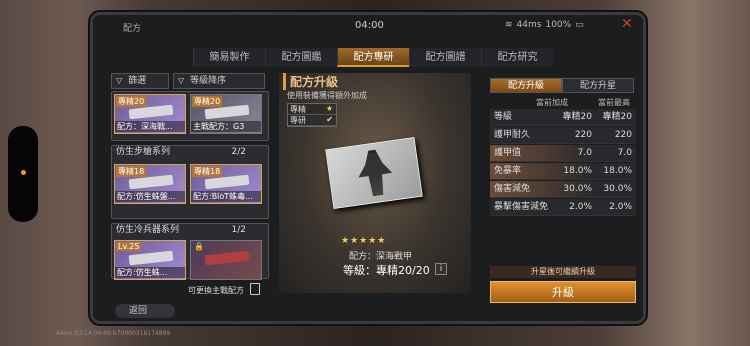  What do you see at coordinates (298, 109) in the screenshot?
I see `checklist-label: 專精` at bounding box center [298, 109].